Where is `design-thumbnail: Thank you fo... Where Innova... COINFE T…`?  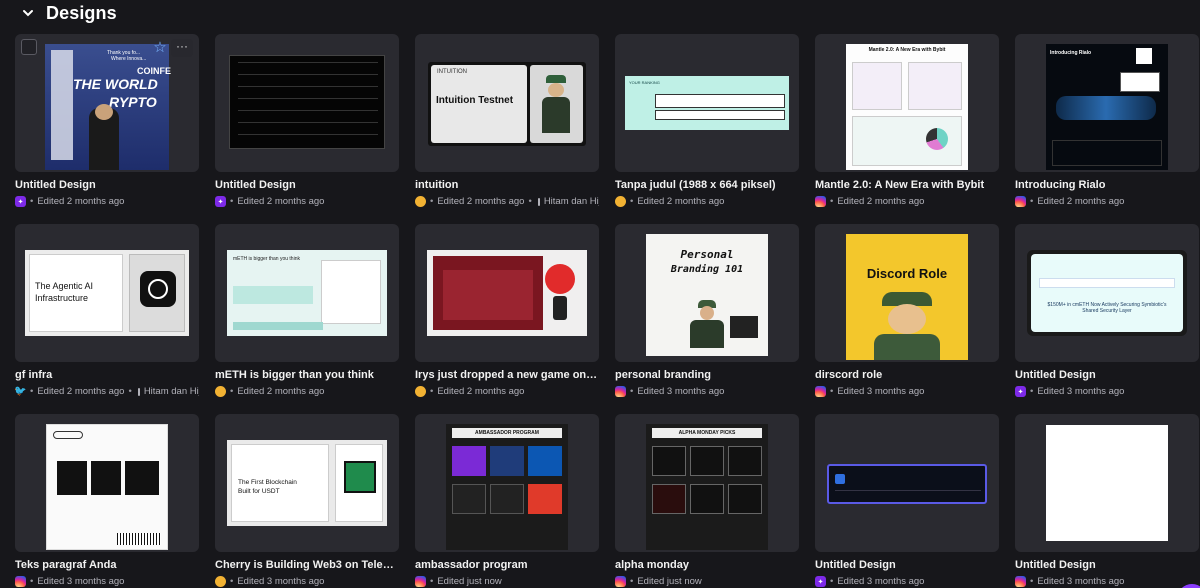
design-thumbnail: Thank you fo... Where Innova... COINFE T… is located at coordinates (107, 103).